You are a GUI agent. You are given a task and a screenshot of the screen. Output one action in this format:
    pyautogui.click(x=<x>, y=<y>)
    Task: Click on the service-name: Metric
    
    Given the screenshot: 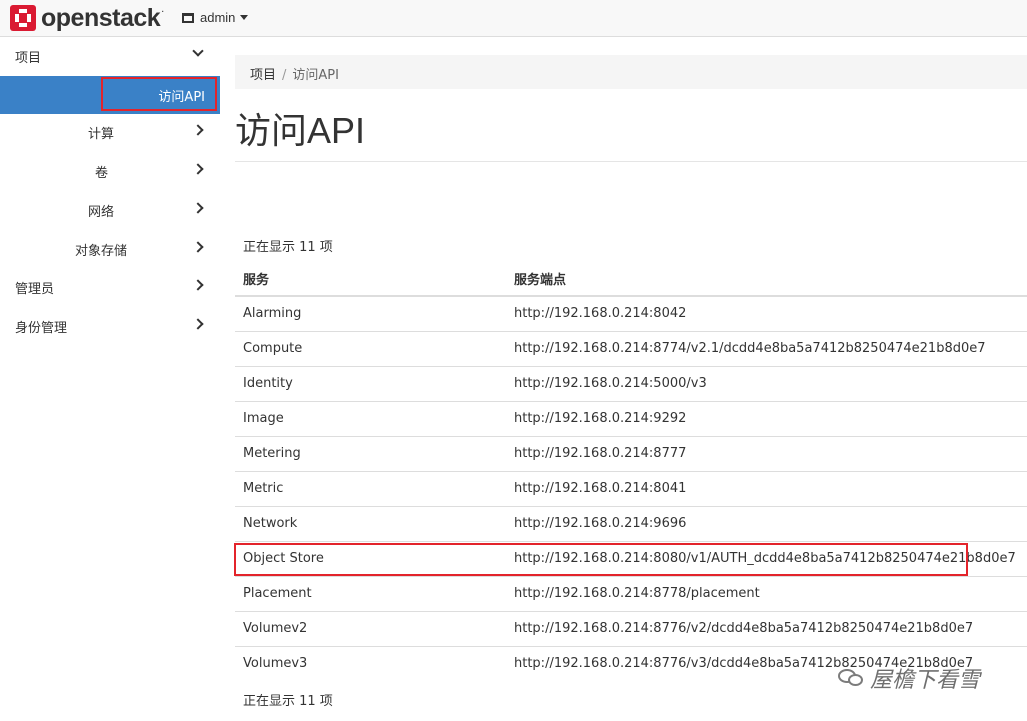 What is the action you would take?
    pyautogui.click(x=370, y=488)
    